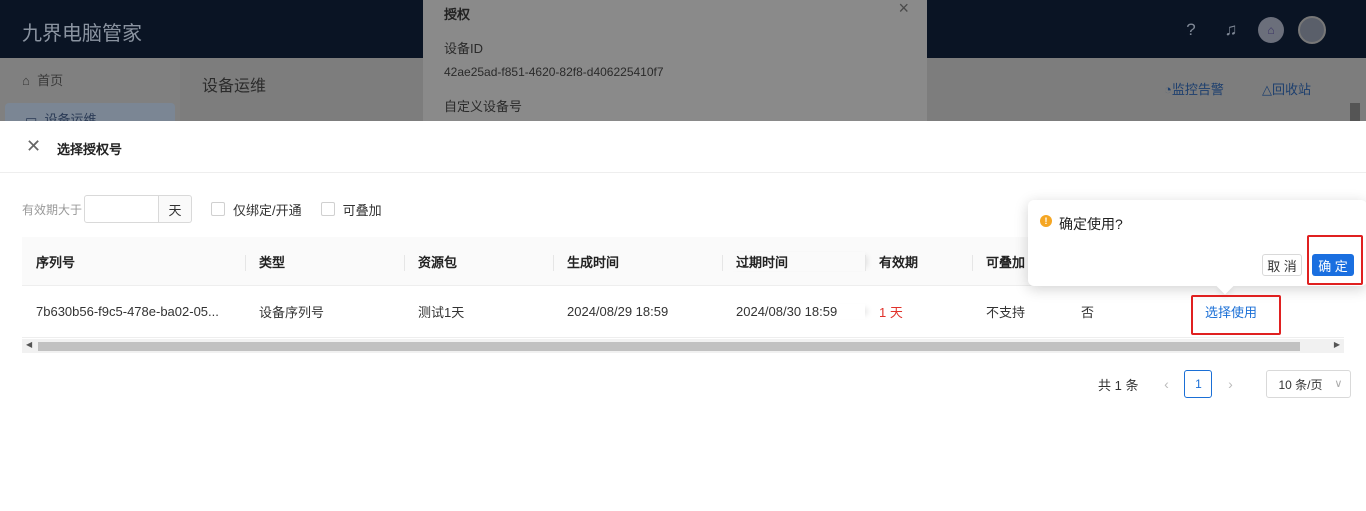 Image resolution: width=1366 pixels, height=511 pixels. Describe the element at coordinates (554, 72) in the screenshot. I see `device-id-value: 42ae25ad-f851-4620-82f8-d406225410f7` at that location.